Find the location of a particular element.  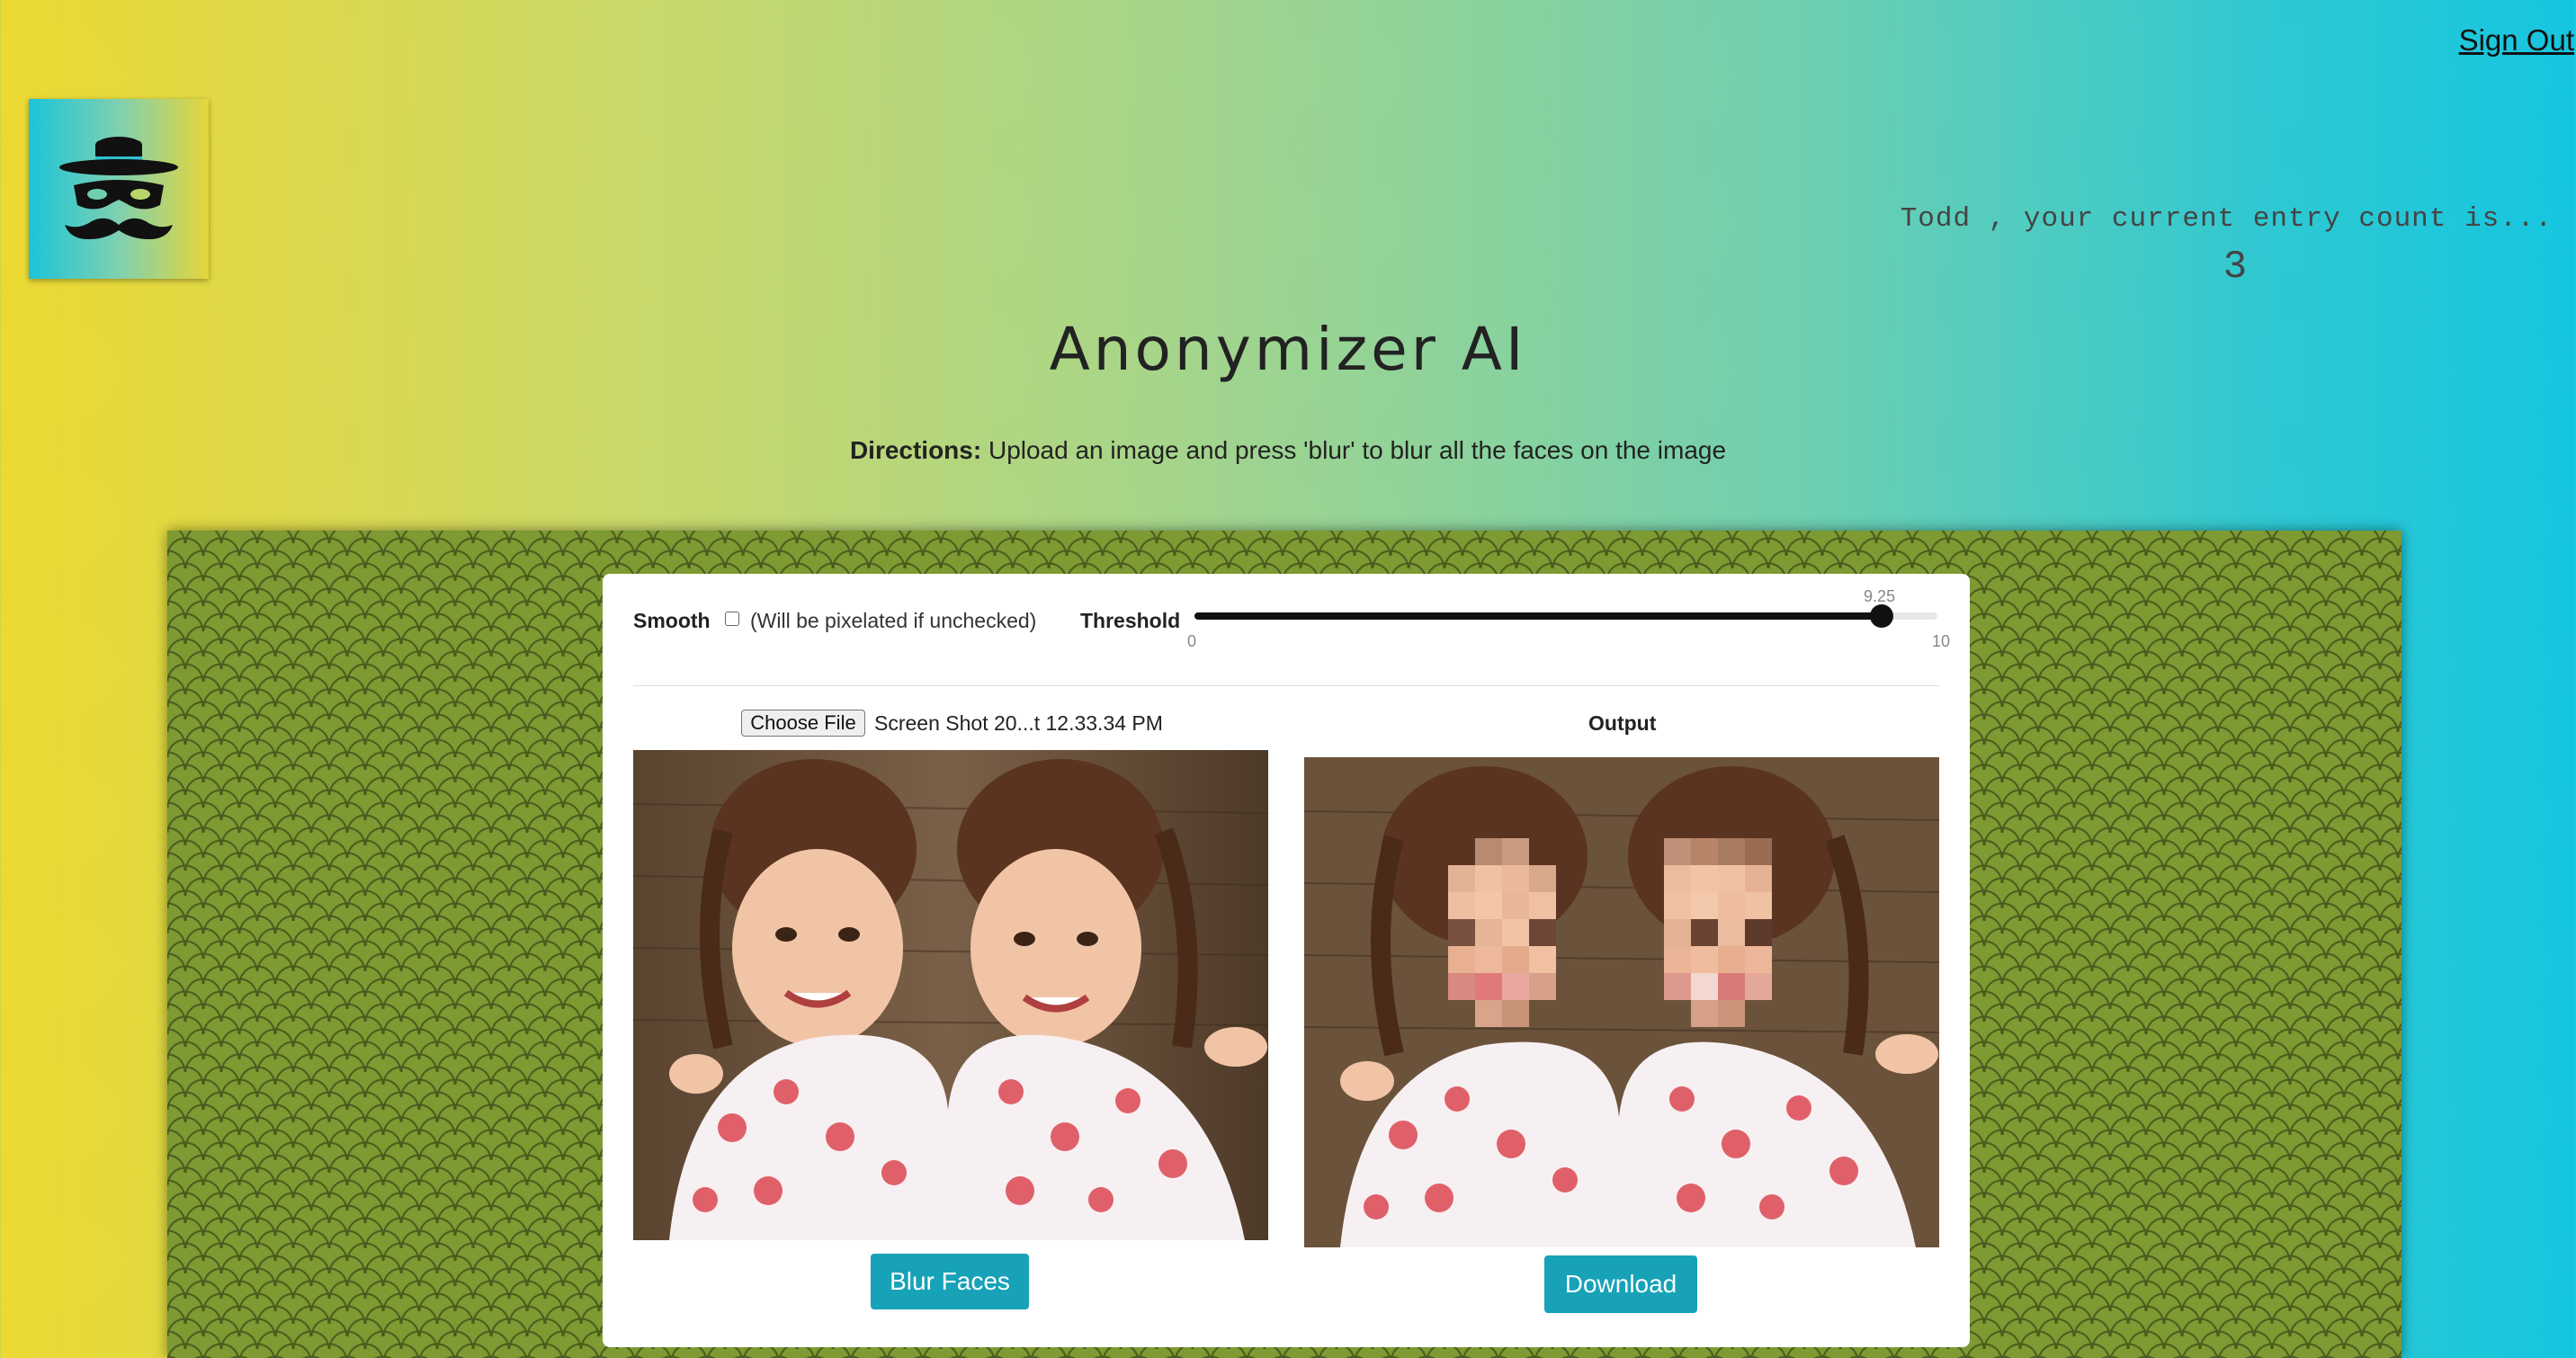

threshold-slider-thumb is located at coordinates (1882, 616).